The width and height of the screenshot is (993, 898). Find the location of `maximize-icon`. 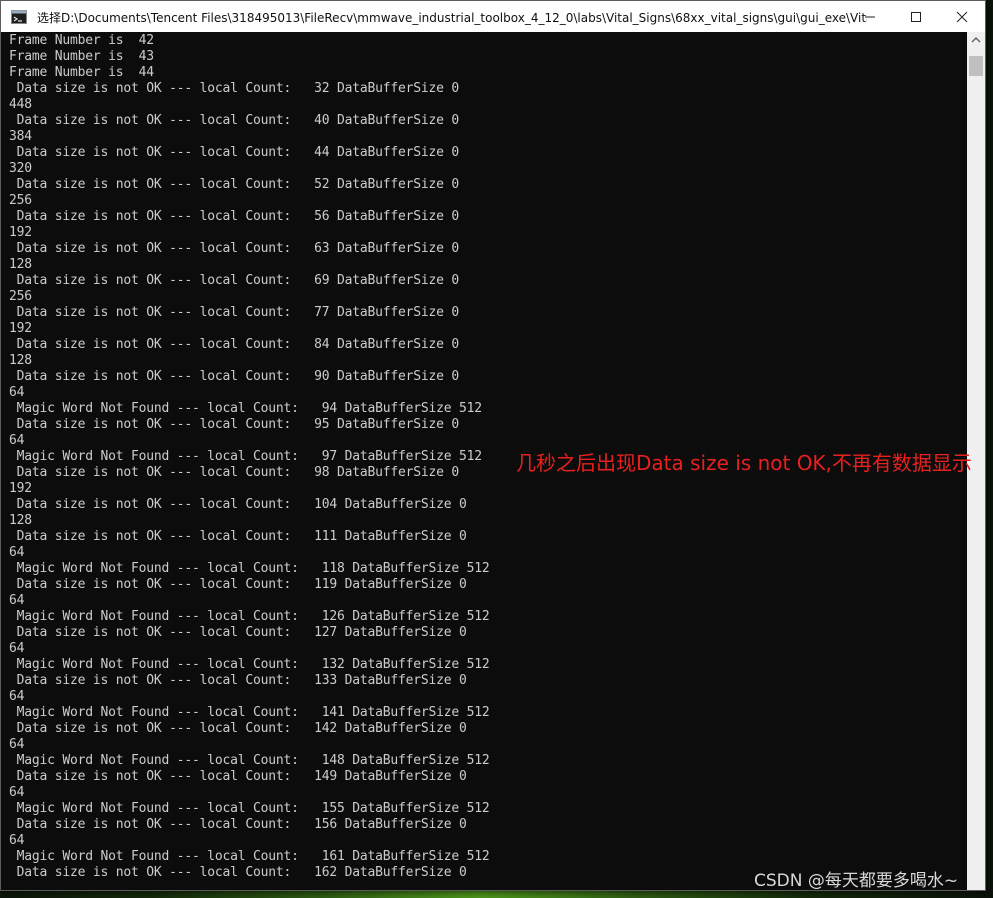

maximize-icon is located at coordinates (916, 16).